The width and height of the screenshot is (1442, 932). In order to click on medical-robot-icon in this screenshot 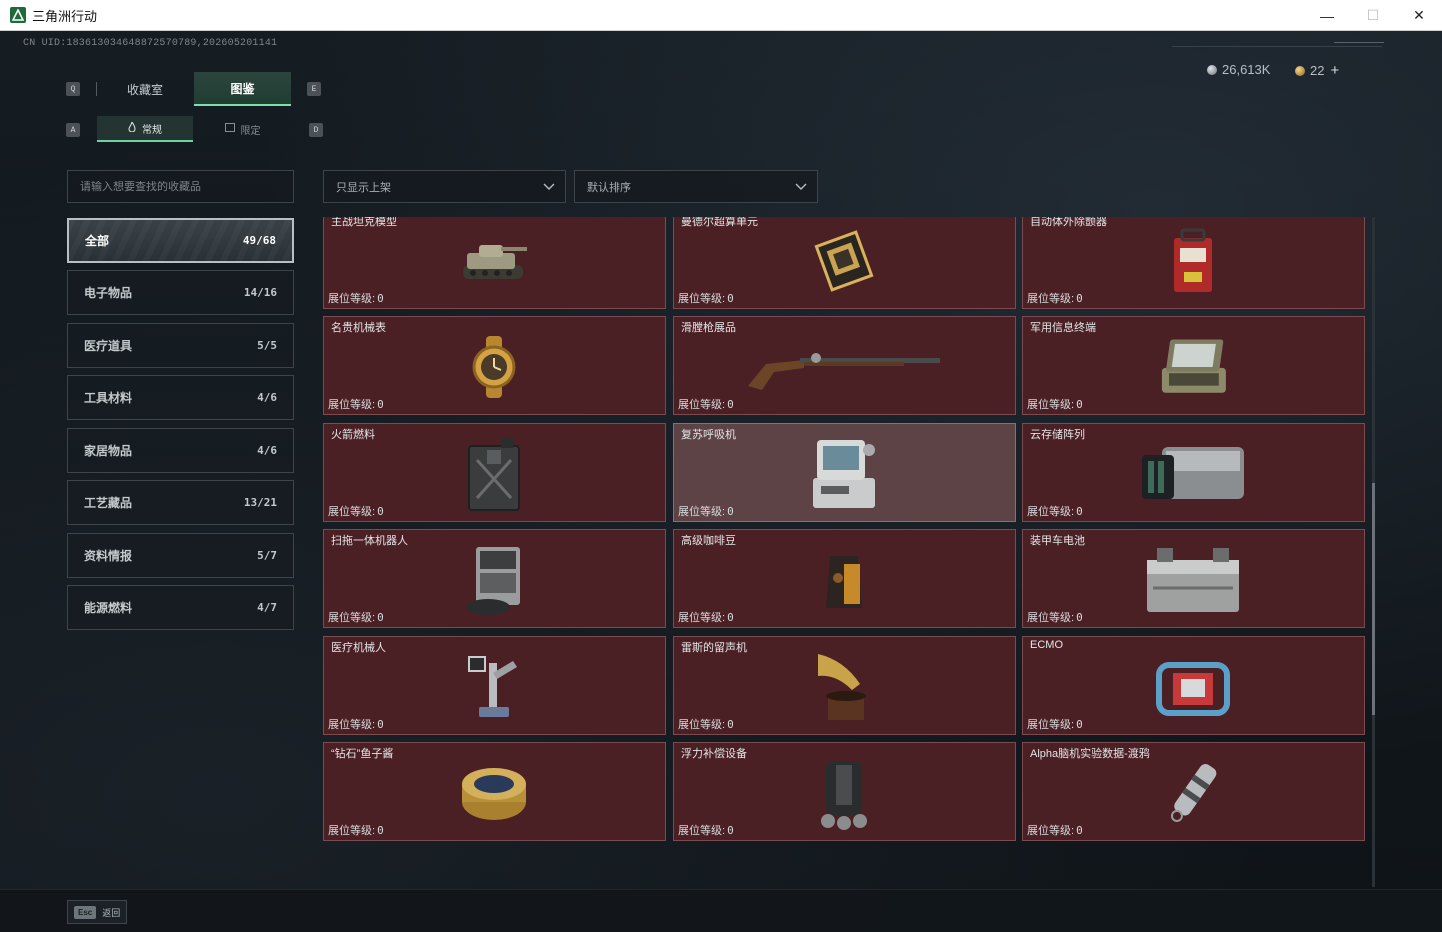, I will do `click(494, 687)`.